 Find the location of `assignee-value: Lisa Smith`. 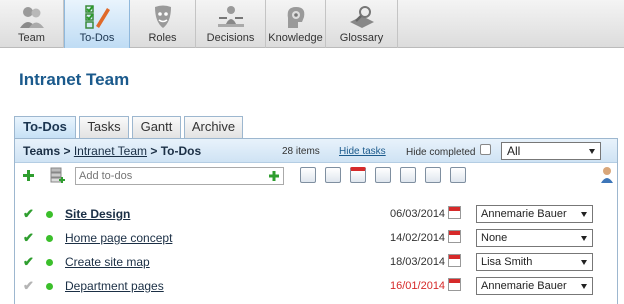

assignee-value: Lisa Smith is located at coordinates (507, 262).